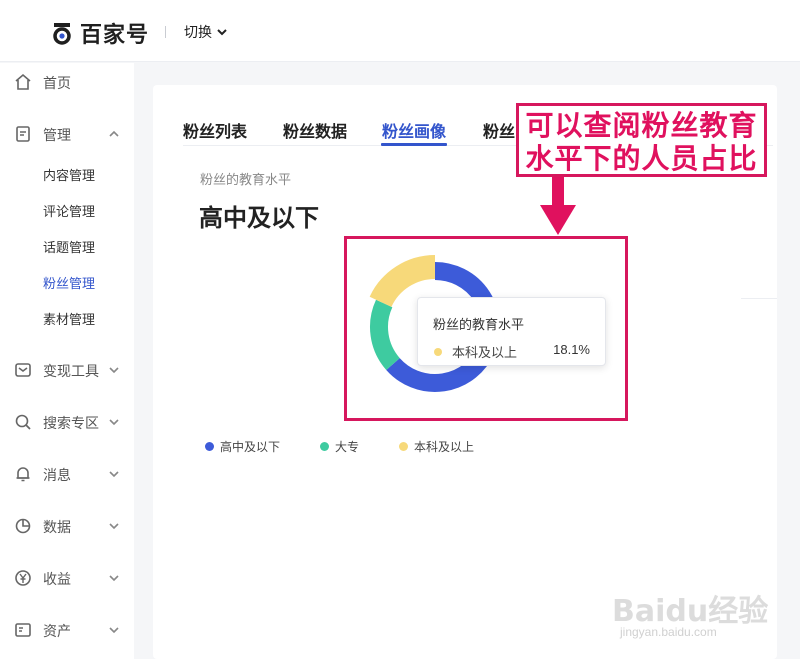 This screenshot has height=659, width=800. I want to click on legend-label: 大专, so click(347, 447).